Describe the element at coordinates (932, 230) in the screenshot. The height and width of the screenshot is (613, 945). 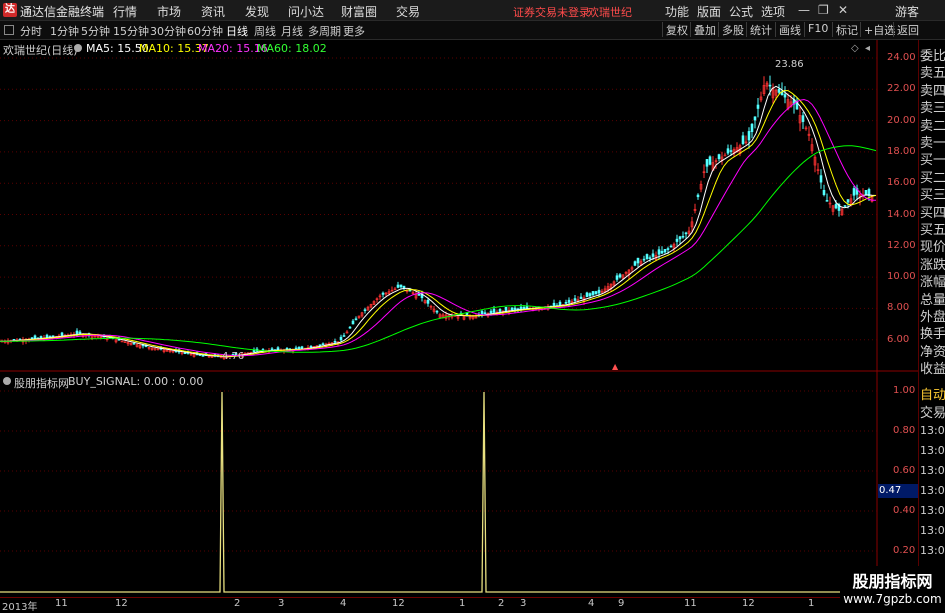
I see `quote-field: 买五` at that location.